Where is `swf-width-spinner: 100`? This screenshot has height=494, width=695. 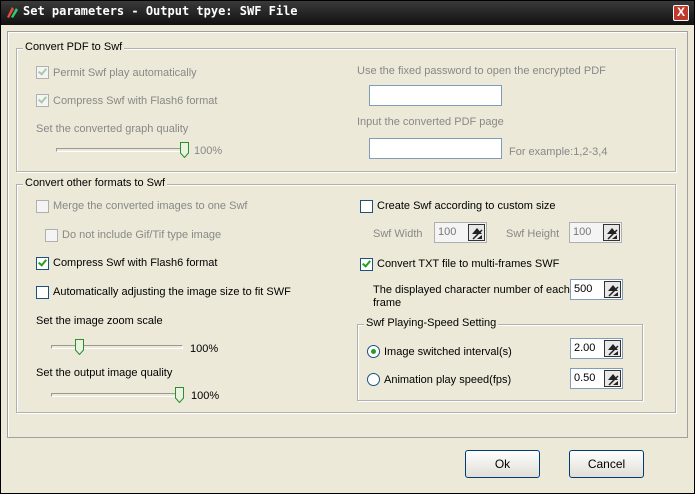 swf-width-spinner: 100 is located at coordinates (460, 232).